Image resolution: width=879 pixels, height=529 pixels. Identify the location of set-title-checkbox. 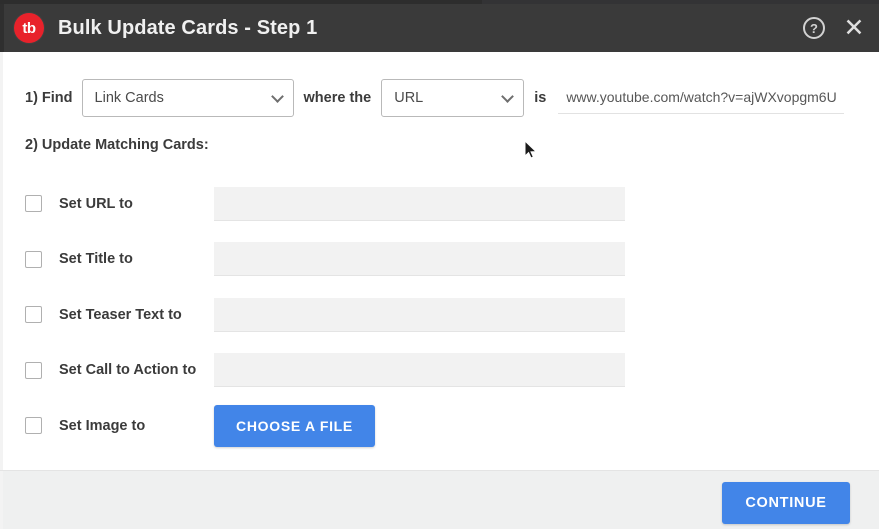
(33, 259).